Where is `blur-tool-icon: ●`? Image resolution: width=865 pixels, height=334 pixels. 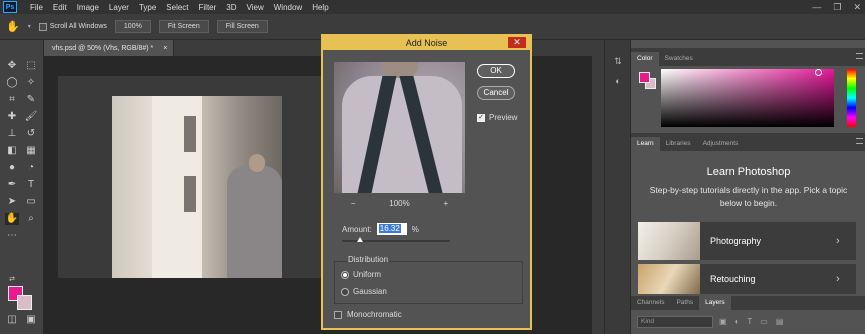 blur-tool-icon: ● is located at coordinates (12, 168).